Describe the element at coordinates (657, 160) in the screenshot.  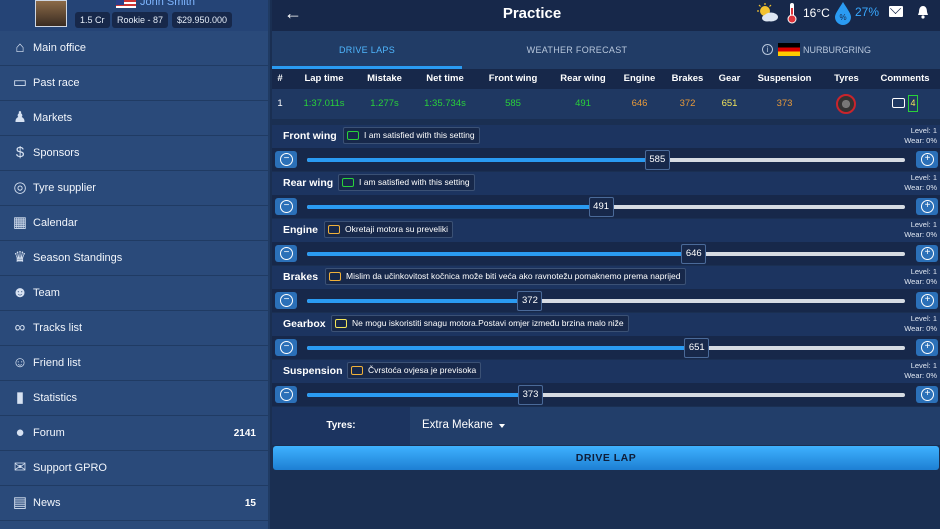
I see `slider-thumb: 585` at that location.